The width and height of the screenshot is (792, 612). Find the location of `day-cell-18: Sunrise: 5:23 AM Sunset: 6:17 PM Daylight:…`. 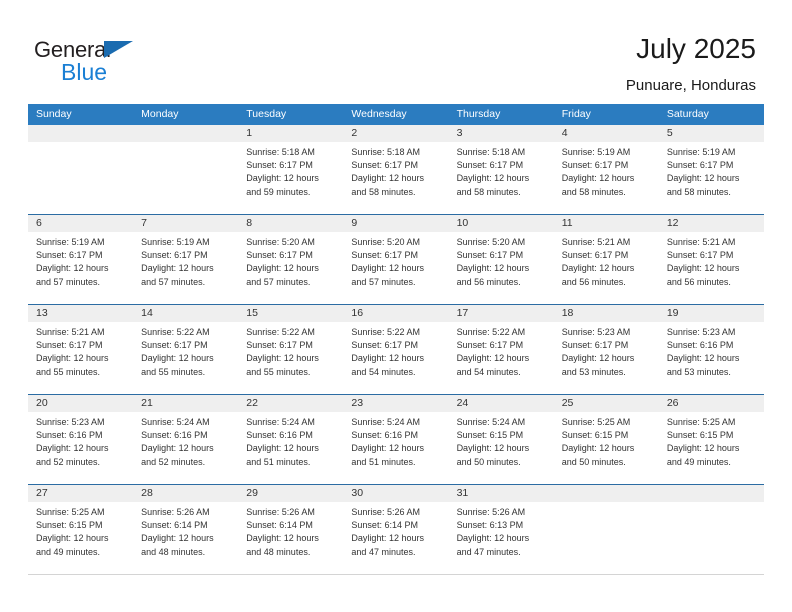

day-cell-18: Sunrise: 5:23 AM Sunset: 6:17 PM Daylight:… is located at coordinates (606, 358).